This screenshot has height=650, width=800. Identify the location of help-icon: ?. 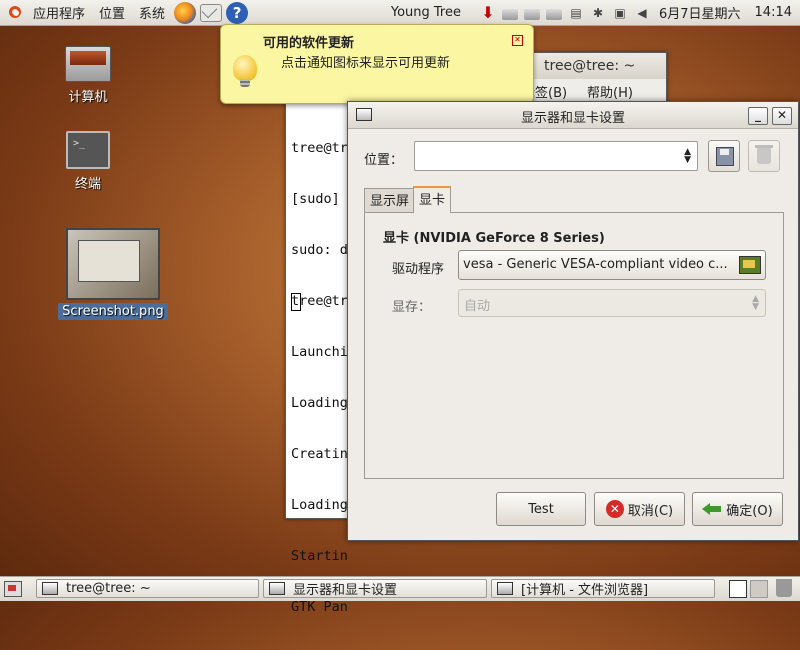
(237, 12).